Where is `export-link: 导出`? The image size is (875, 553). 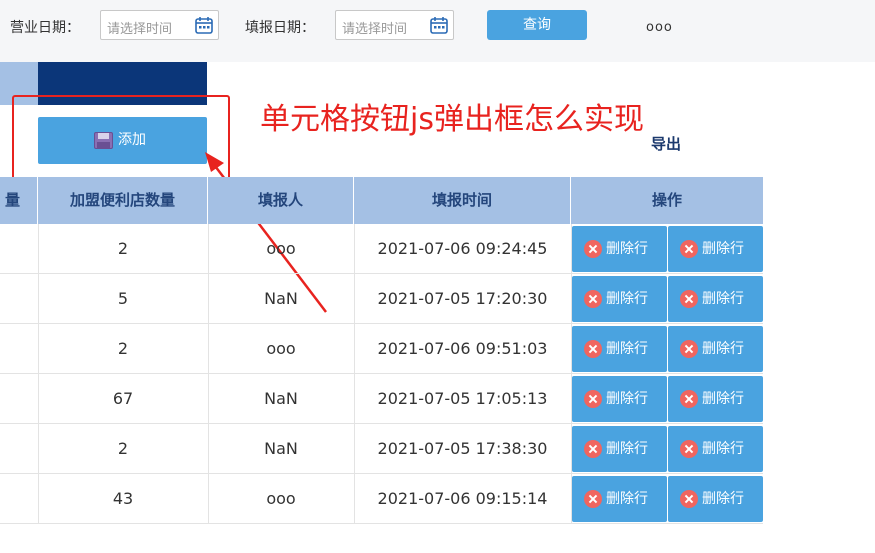 export-link: 导出 is located at coordinates (666, 143).